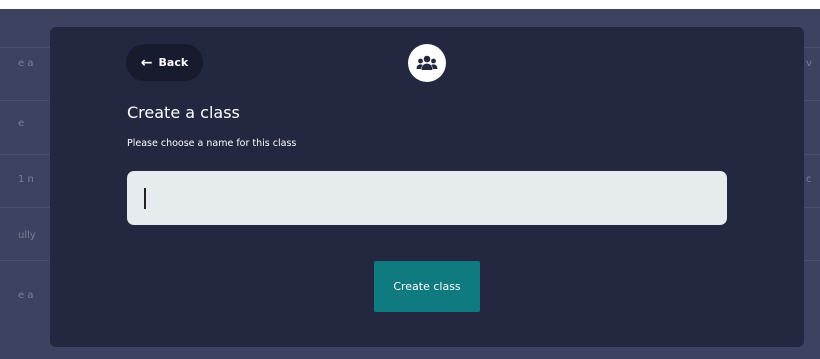  Describe the element at coordinates (212, 143) in the screenshot. I see `modal-subtitle: Please choose a name for this class` at that location.